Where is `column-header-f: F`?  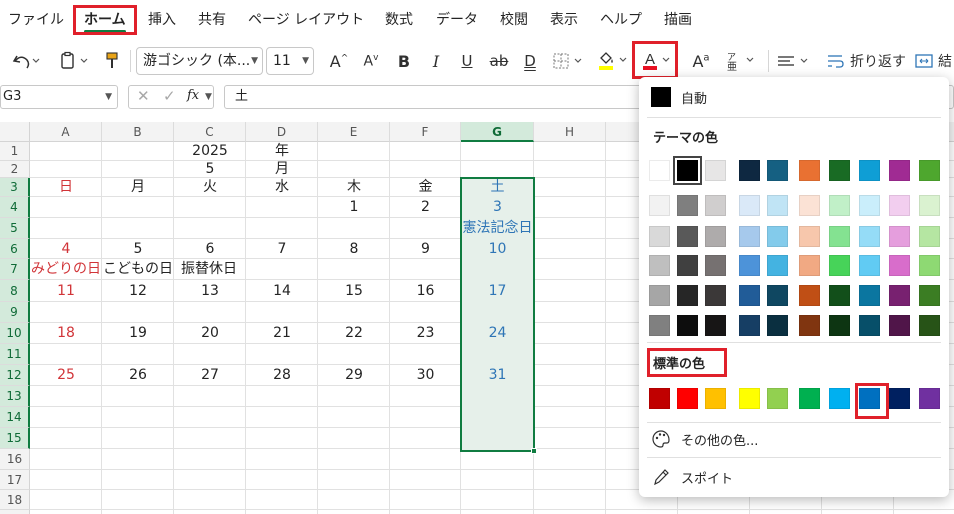 column-header-f: F is located at coordinates (425, 132).